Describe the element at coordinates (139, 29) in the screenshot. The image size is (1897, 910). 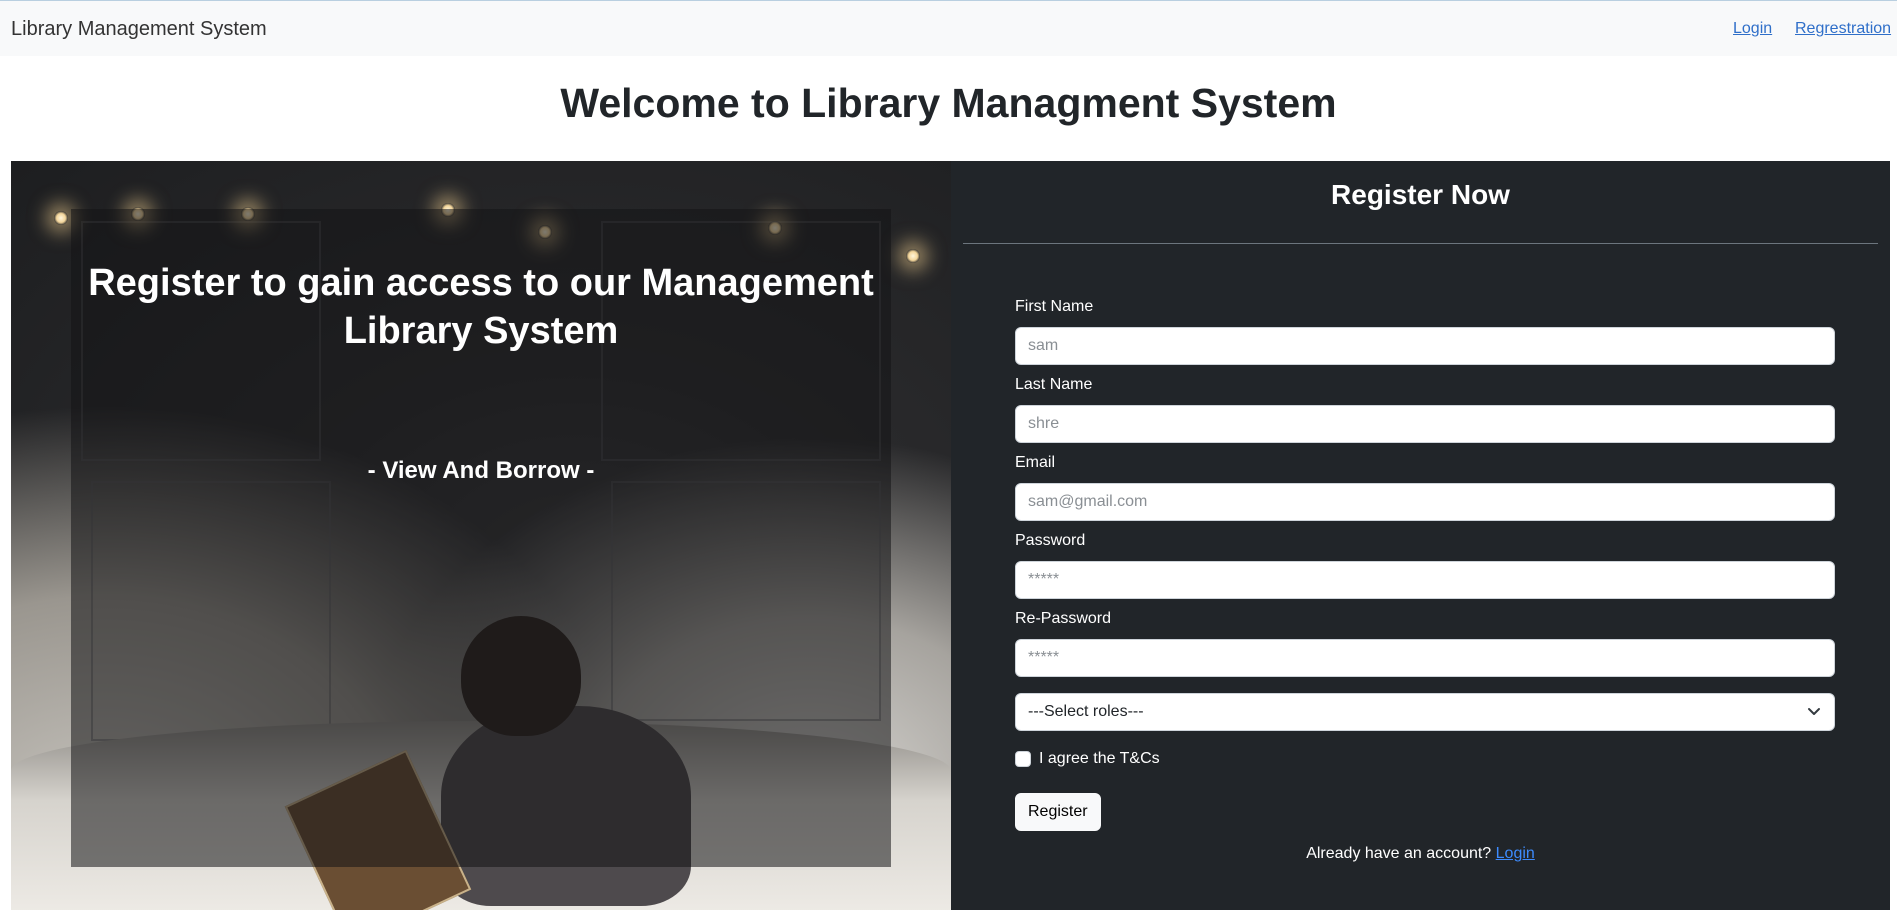
I see `navbar-brand: Library Management System` at that location.